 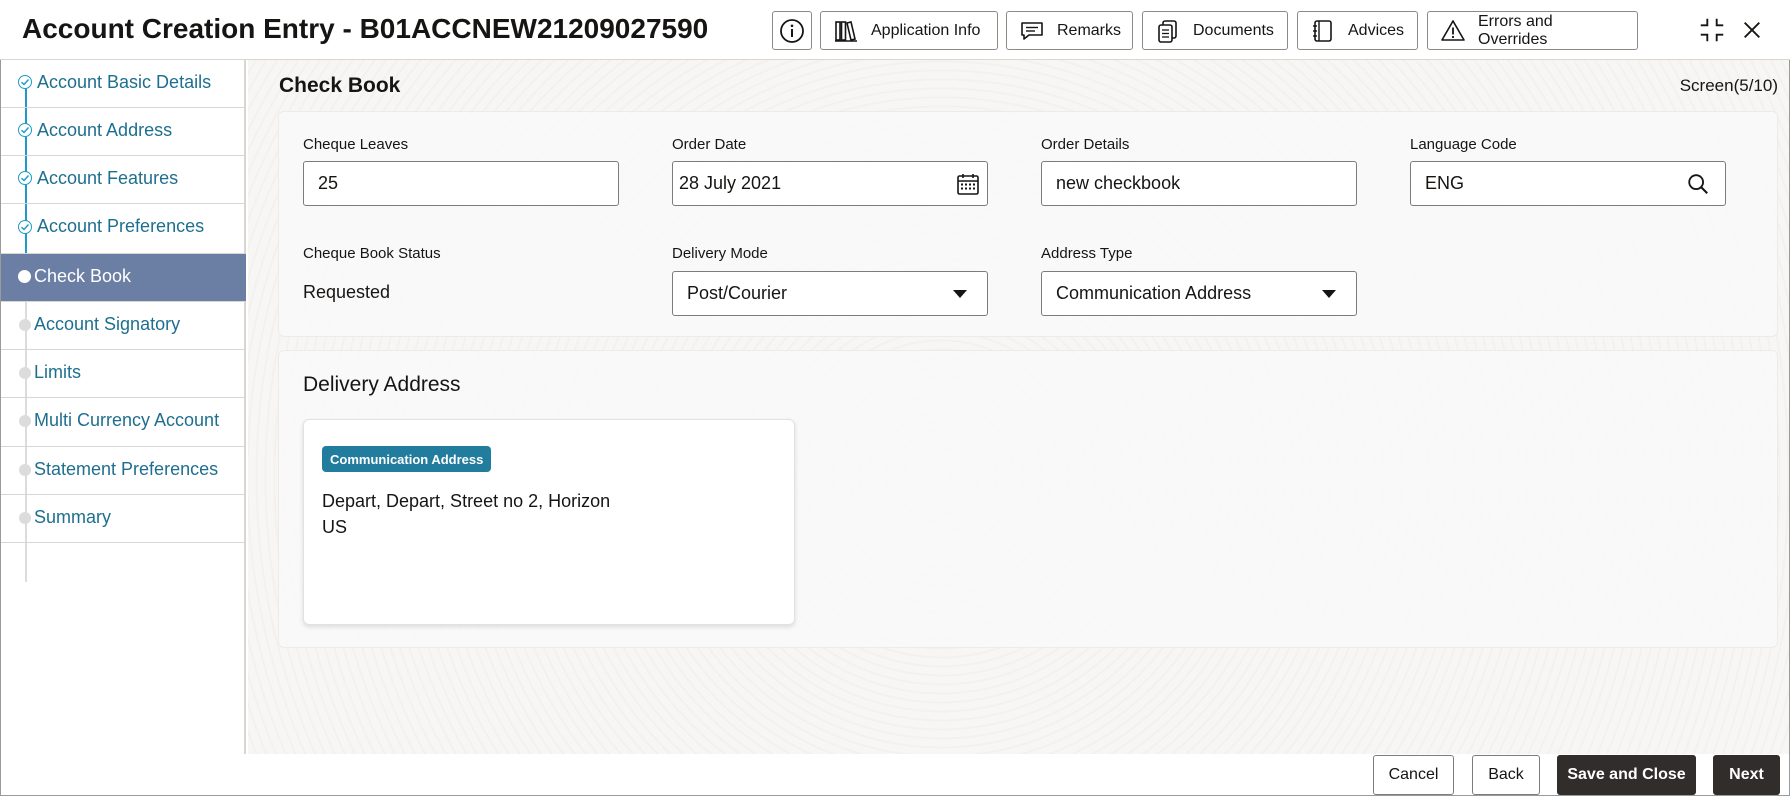 What do you see at coordinates (1515, 30) in the screenshot?
I see `errors-overrides-label: Errors and Overrides` at bounding box center [1515, 30].